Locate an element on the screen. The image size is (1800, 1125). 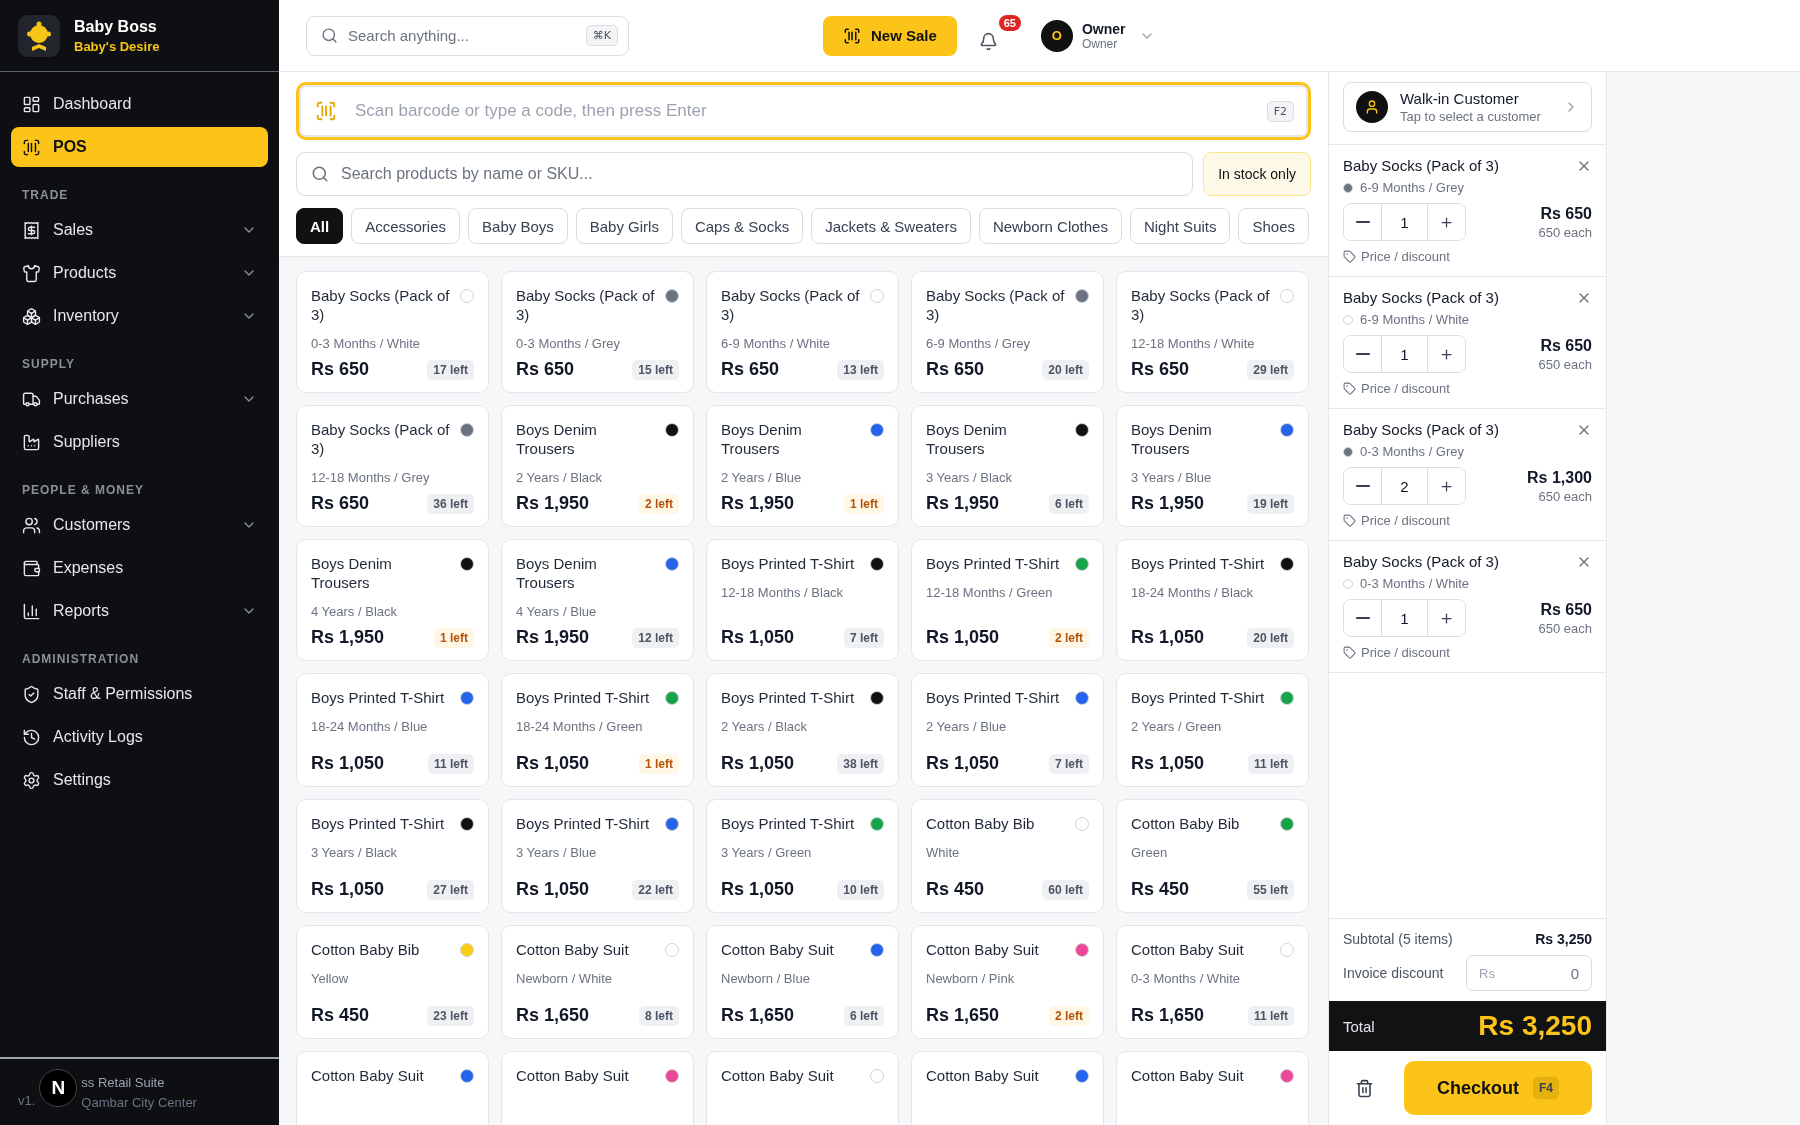
category-chip: Night Suits is located at coordinates (1180, 226).